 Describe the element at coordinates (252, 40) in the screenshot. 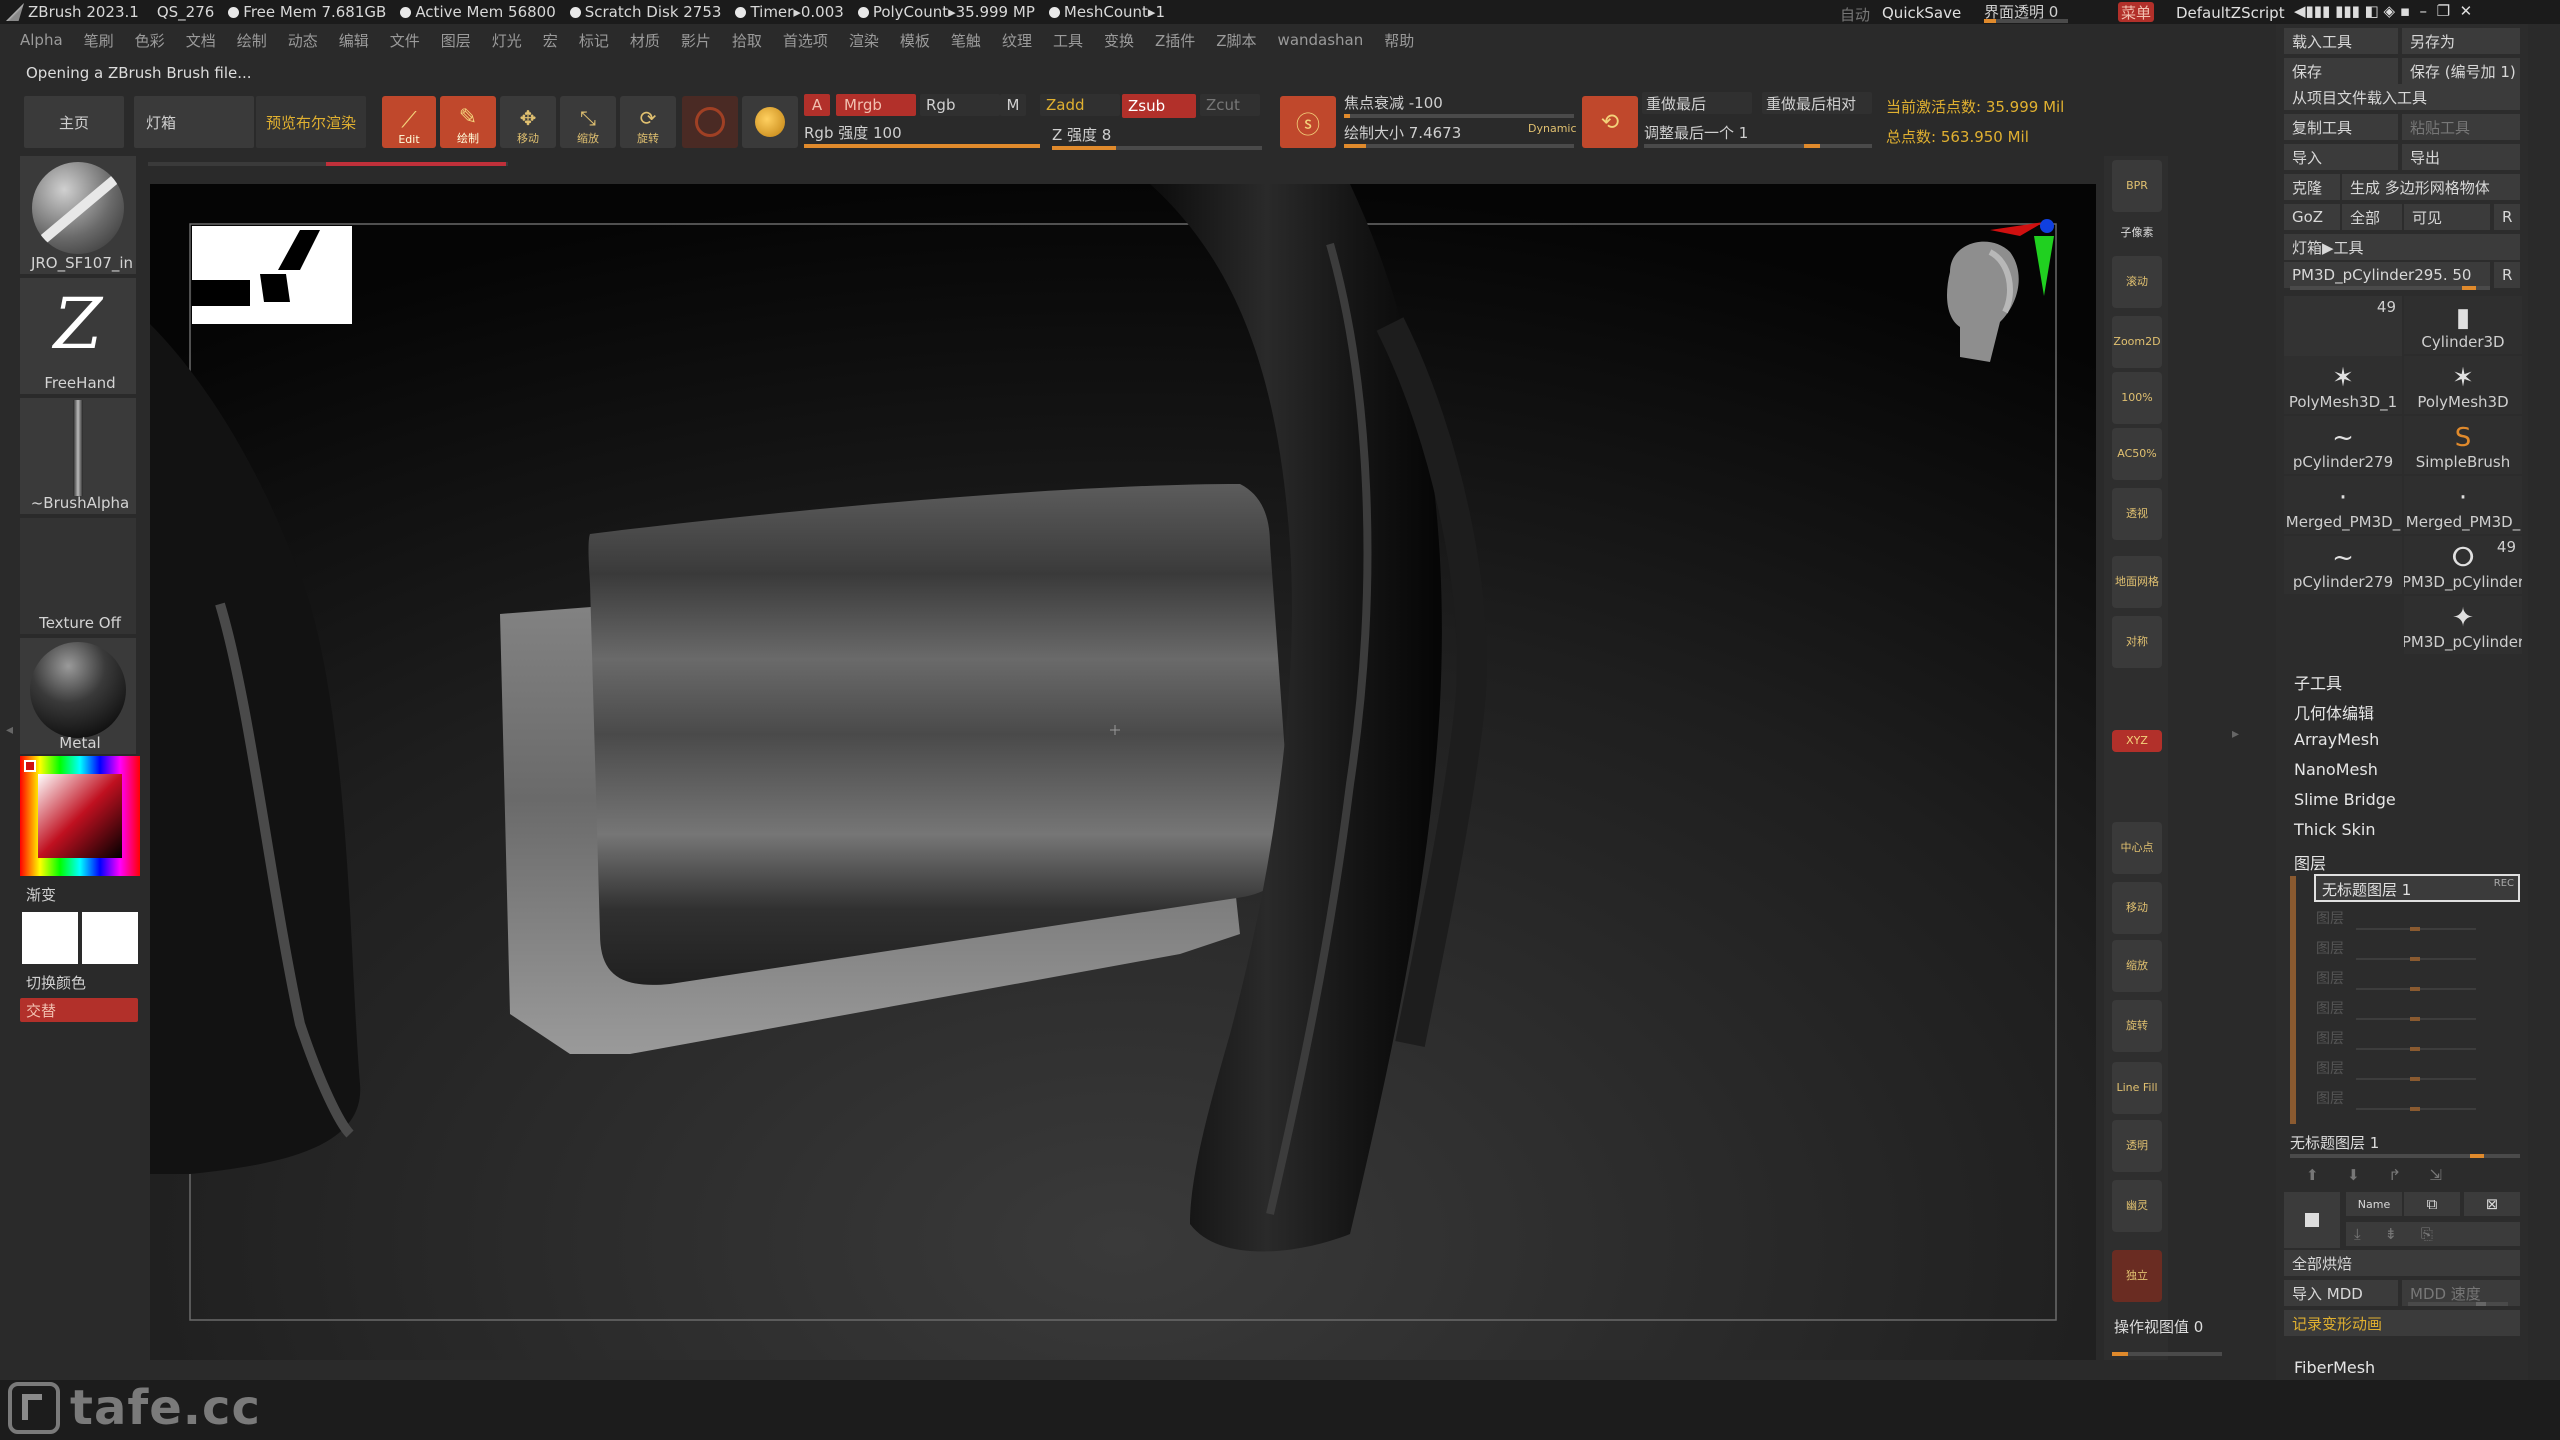

I see `menu-item: 绘制` at that location.